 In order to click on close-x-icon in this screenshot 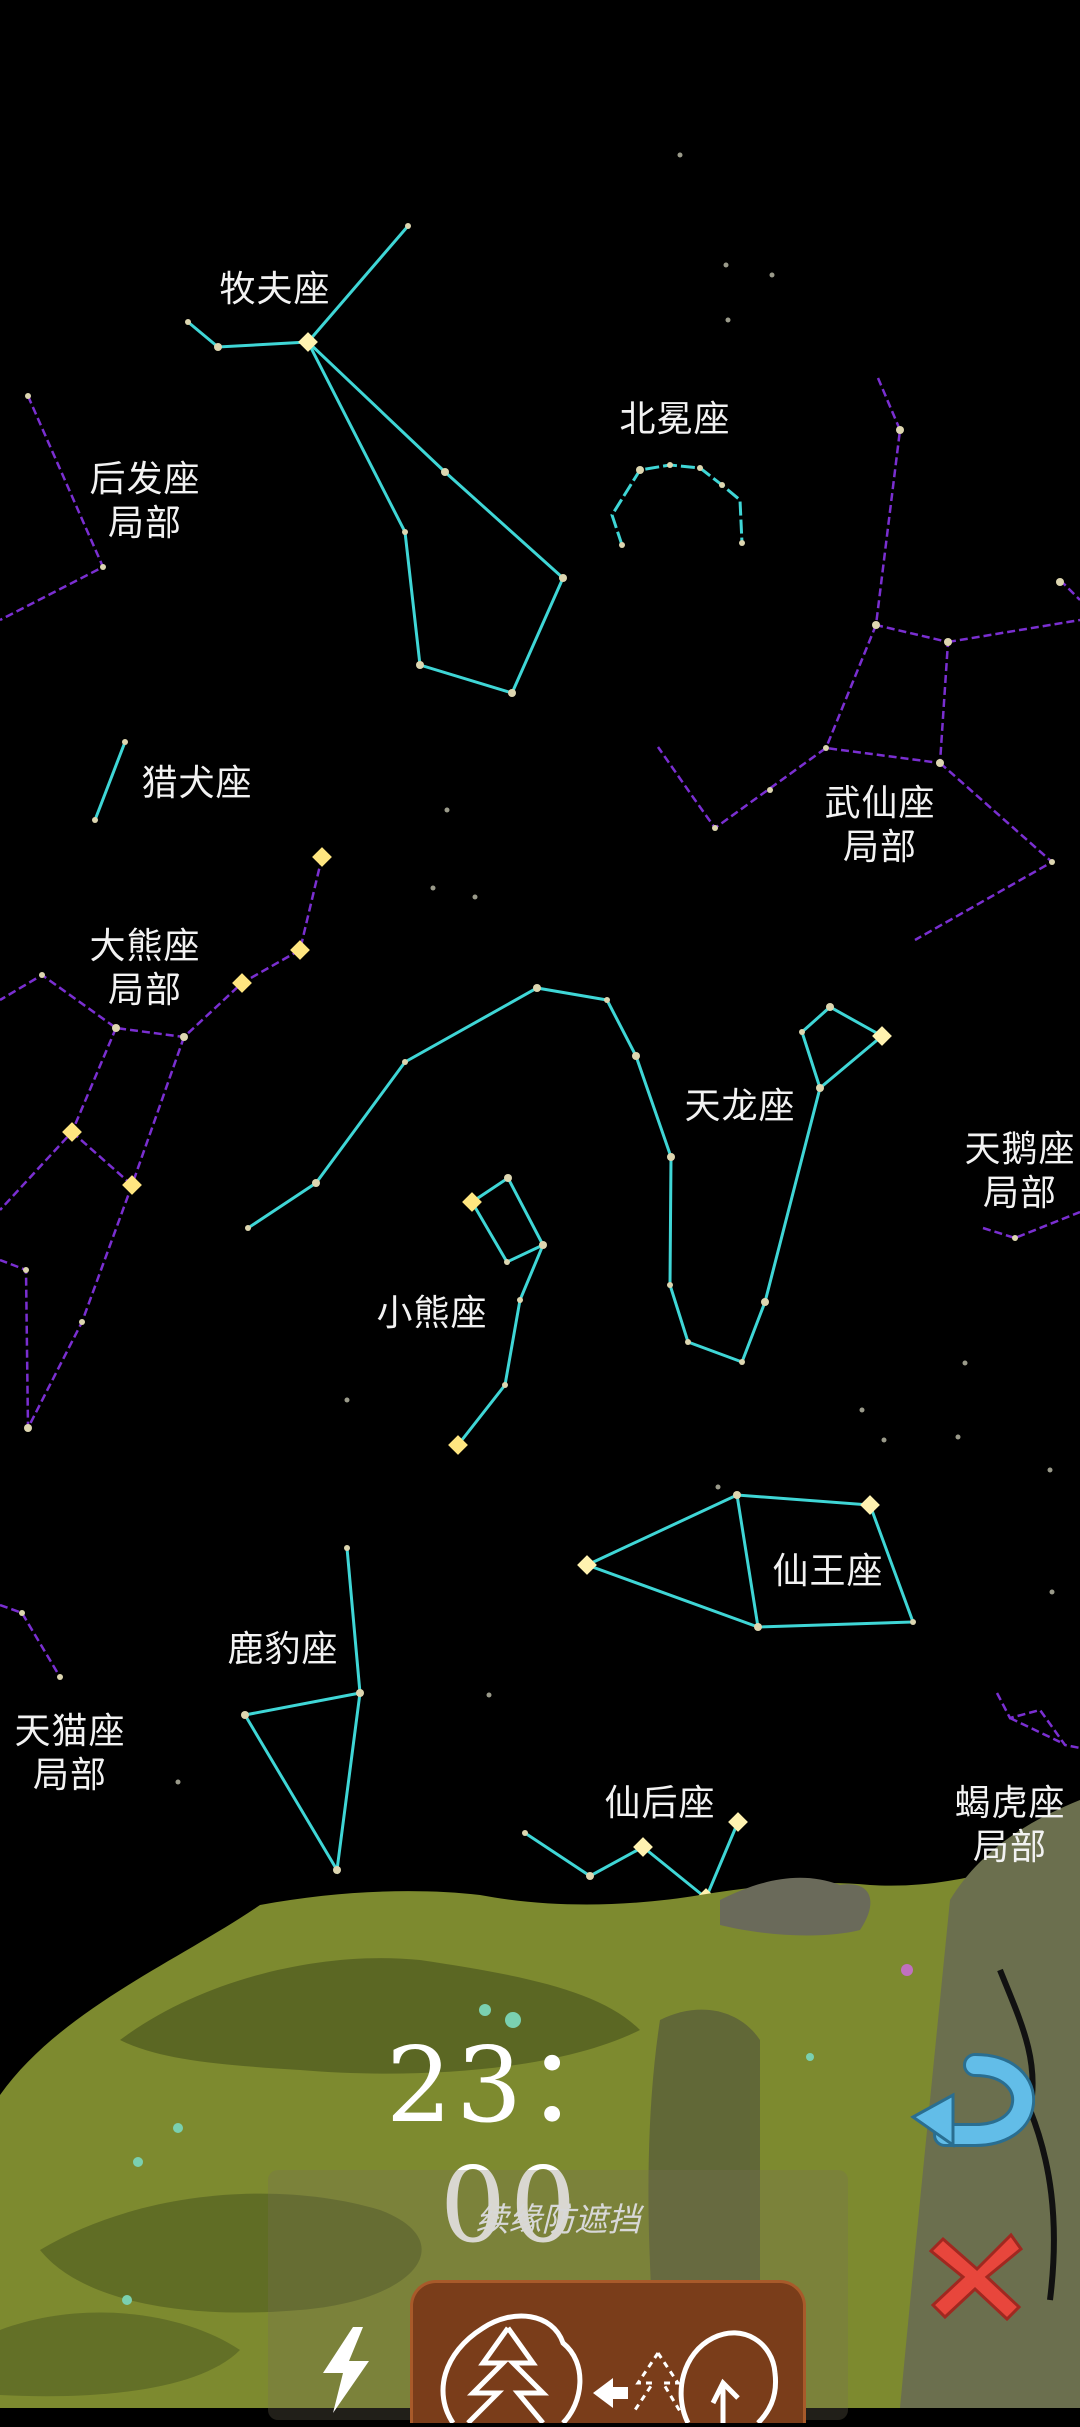, I will do `click(976, 2277)`.